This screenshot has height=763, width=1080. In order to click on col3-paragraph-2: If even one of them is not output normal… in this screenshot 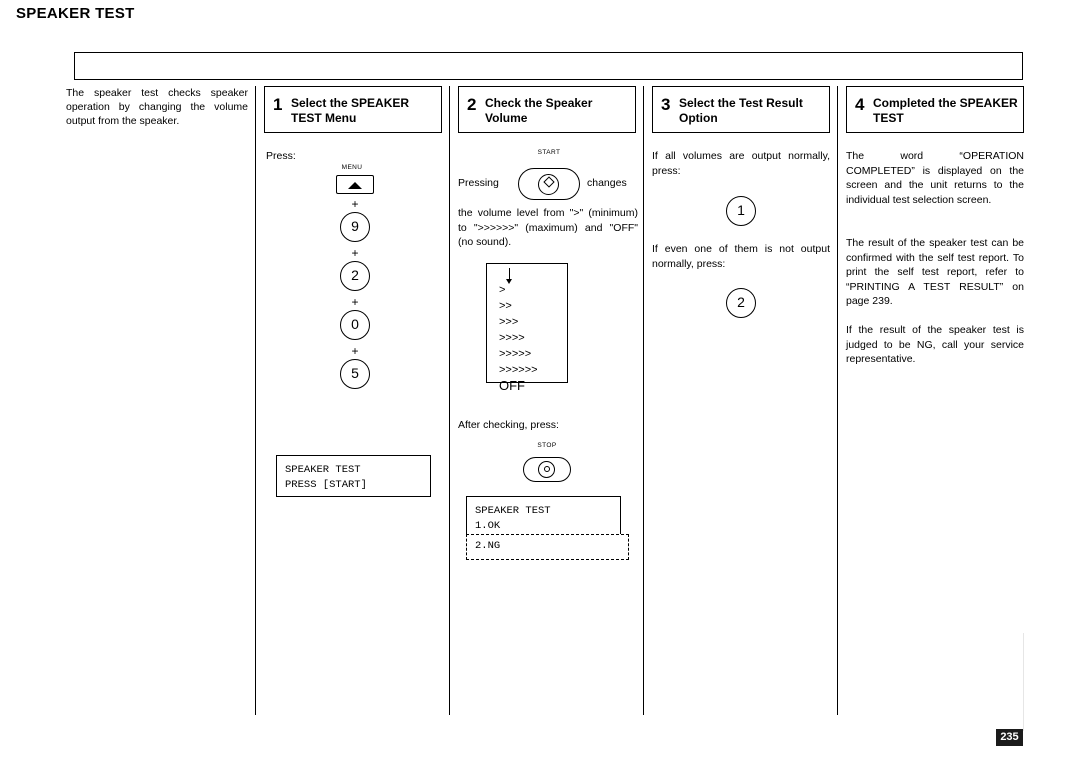, I will do `click(741, 256)`.